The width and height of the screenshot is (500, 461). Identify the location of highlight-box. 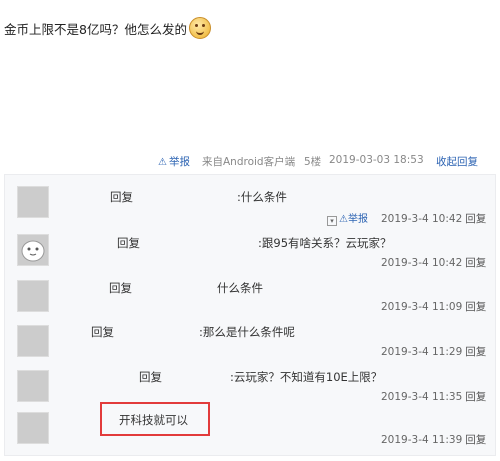
(155, 419).